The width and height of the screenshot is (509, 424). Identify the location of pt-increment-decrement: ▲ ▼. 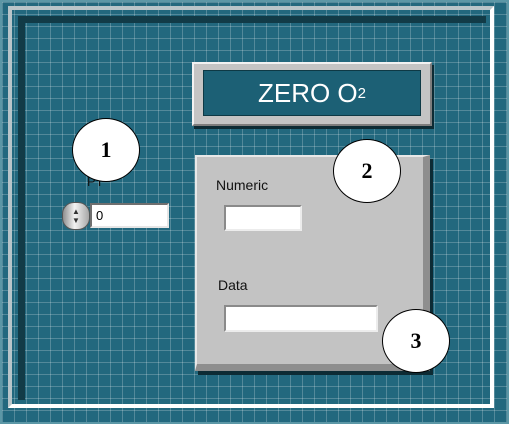
(76, 216).